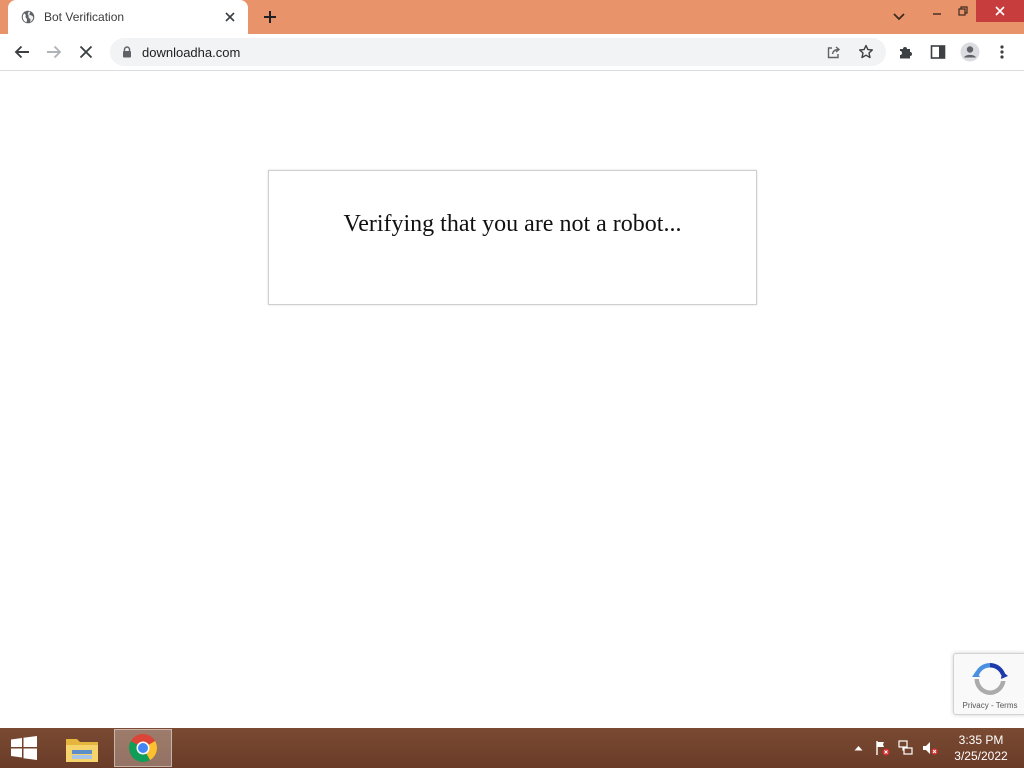  Describe the element at coordinates (191, 52) in the screenshot. I see `url-text: downloadha.com` at that location.